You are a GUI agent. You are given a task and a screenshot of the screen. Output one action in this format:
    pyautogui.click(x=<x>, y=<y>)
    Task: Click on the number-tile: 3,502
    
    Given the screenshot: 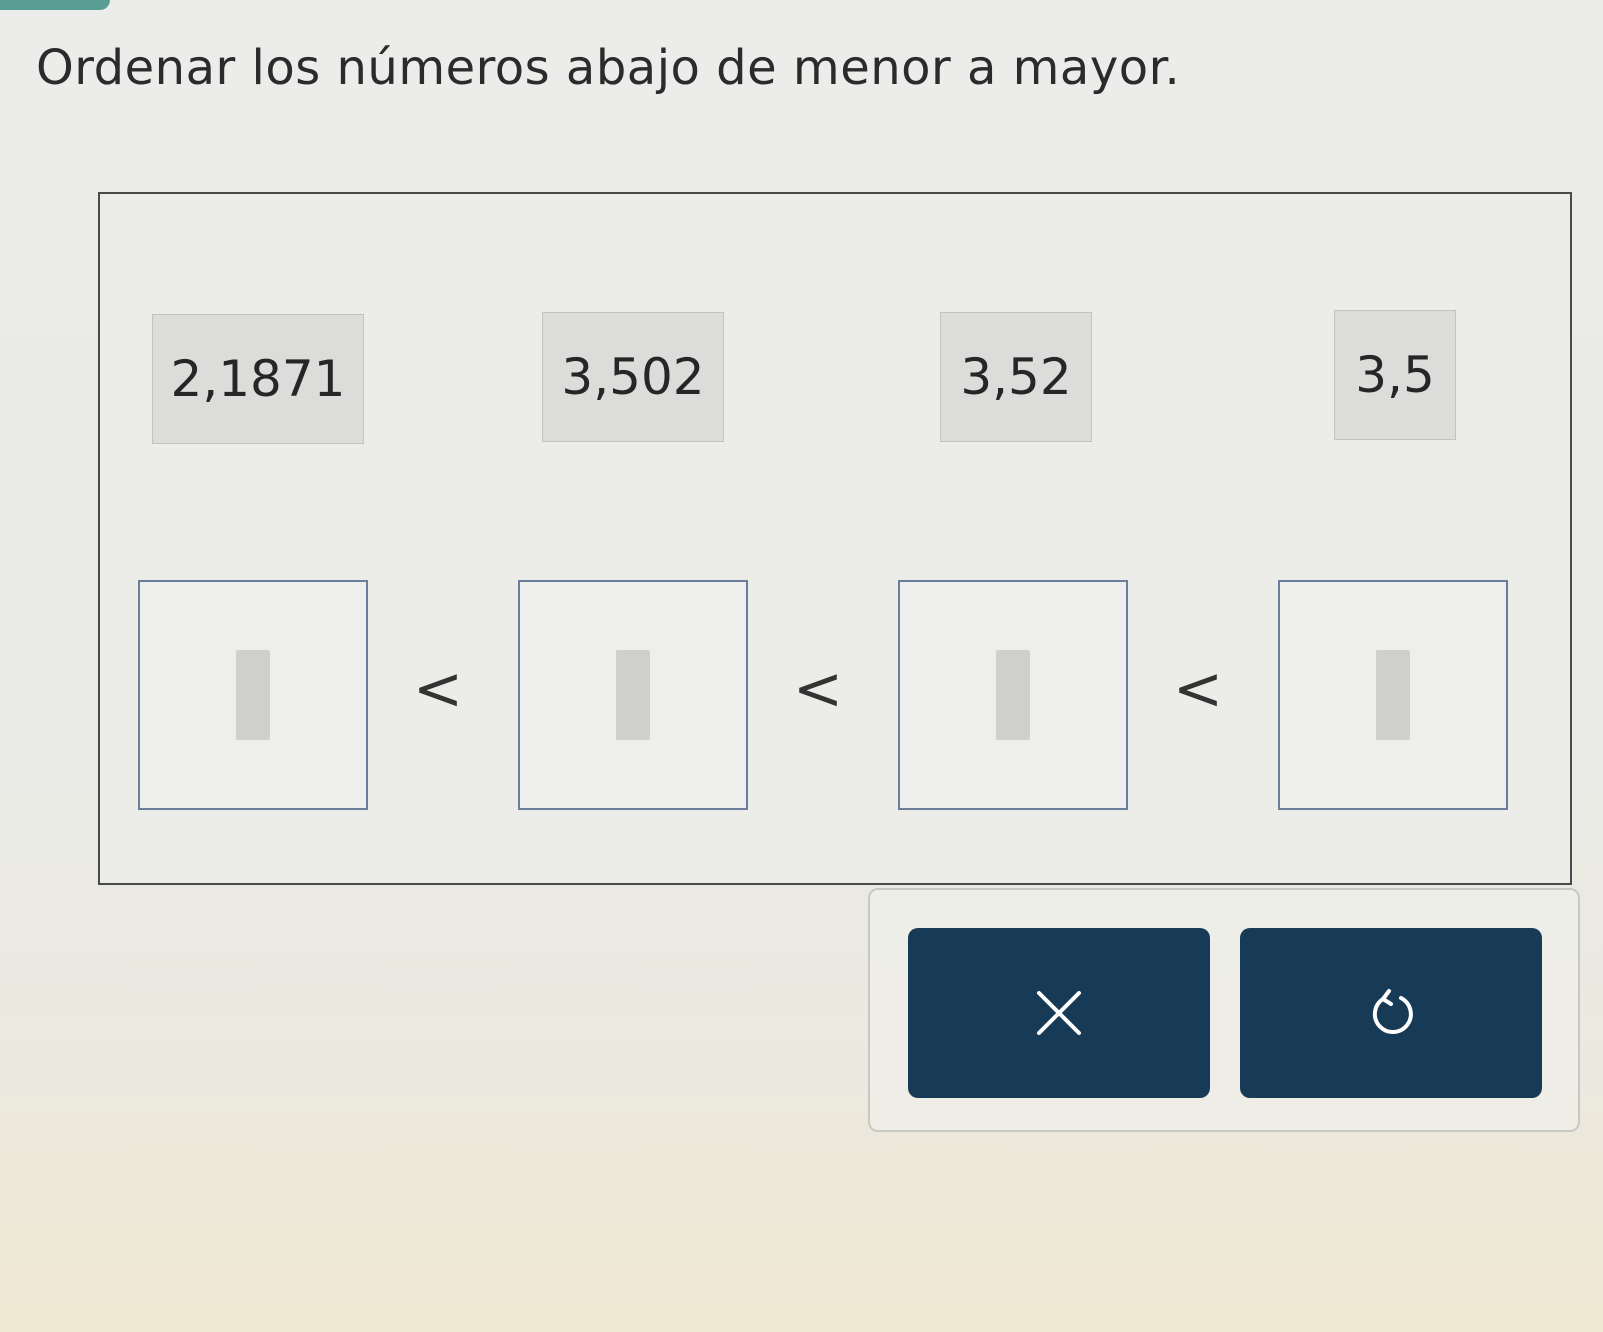 What is the action you would take?
    pyautogui.click(x=633, y=377)
    